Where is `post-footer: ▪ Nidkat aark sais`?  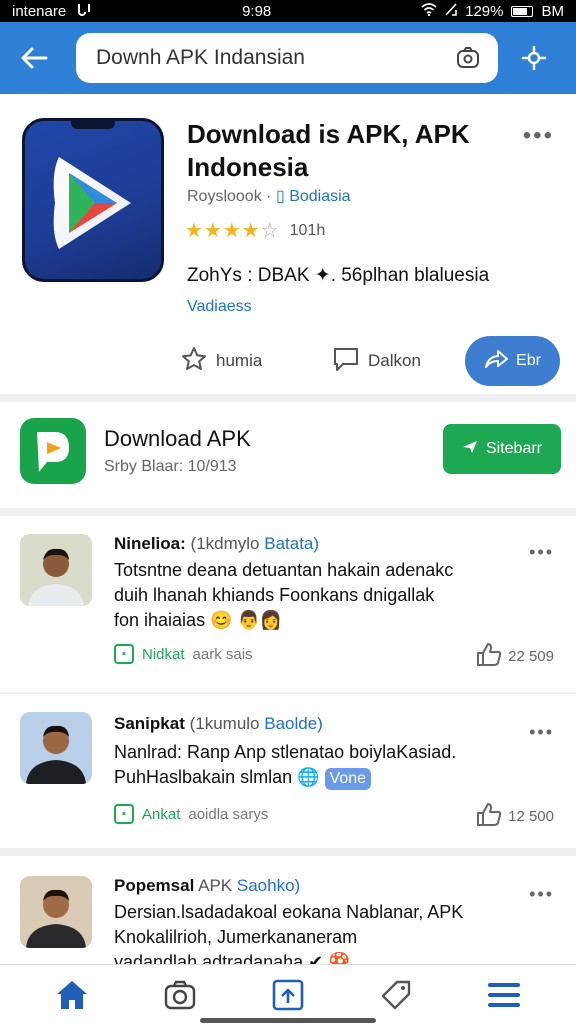 post-footer: ▪ Nidkat aark sais is located at coordinates (183, 654).